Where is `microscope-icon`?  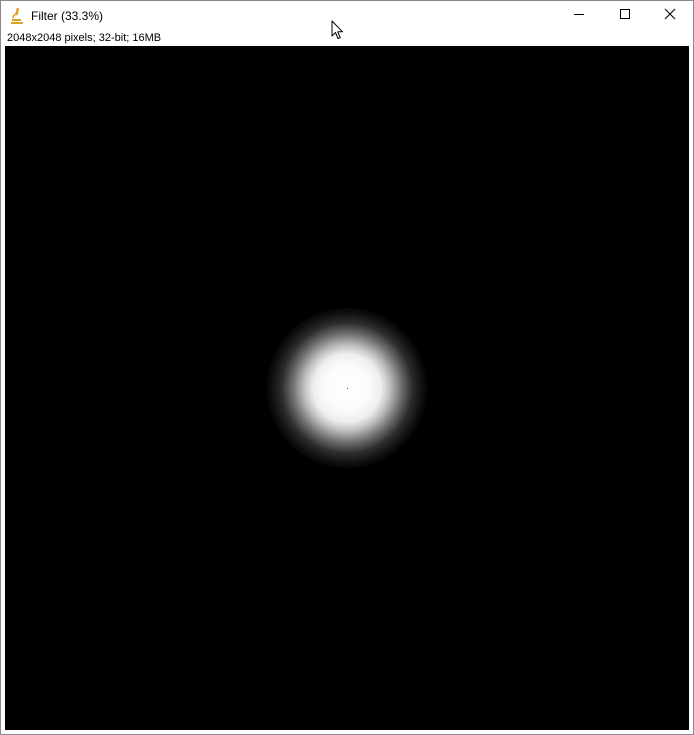 microscope-icon is located at coordinates (17, 16).